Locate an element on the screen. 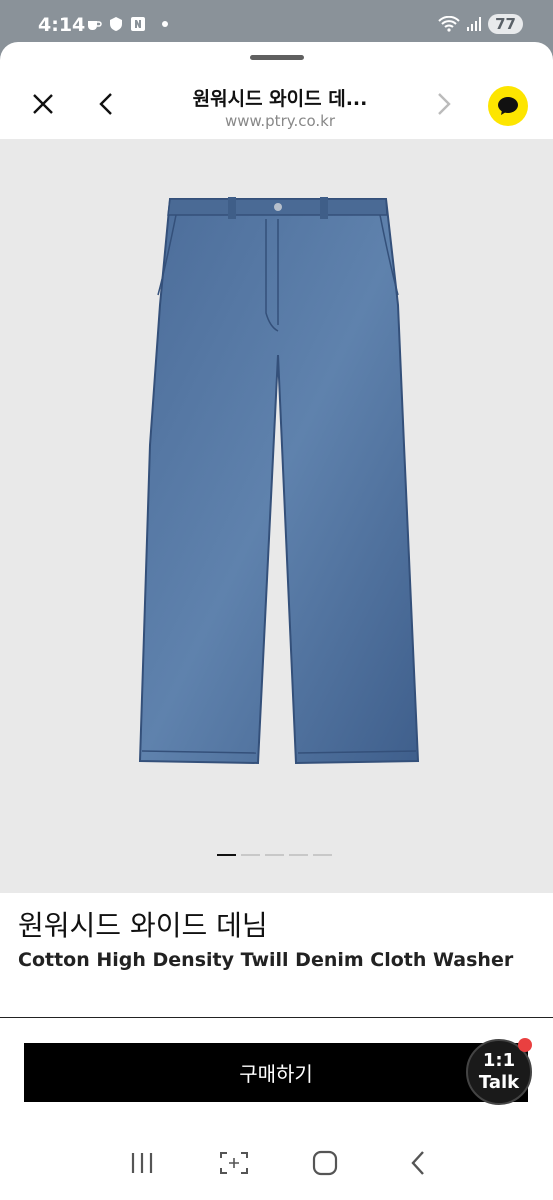  back-arrow-icon is located at coordinates (417, 1163).